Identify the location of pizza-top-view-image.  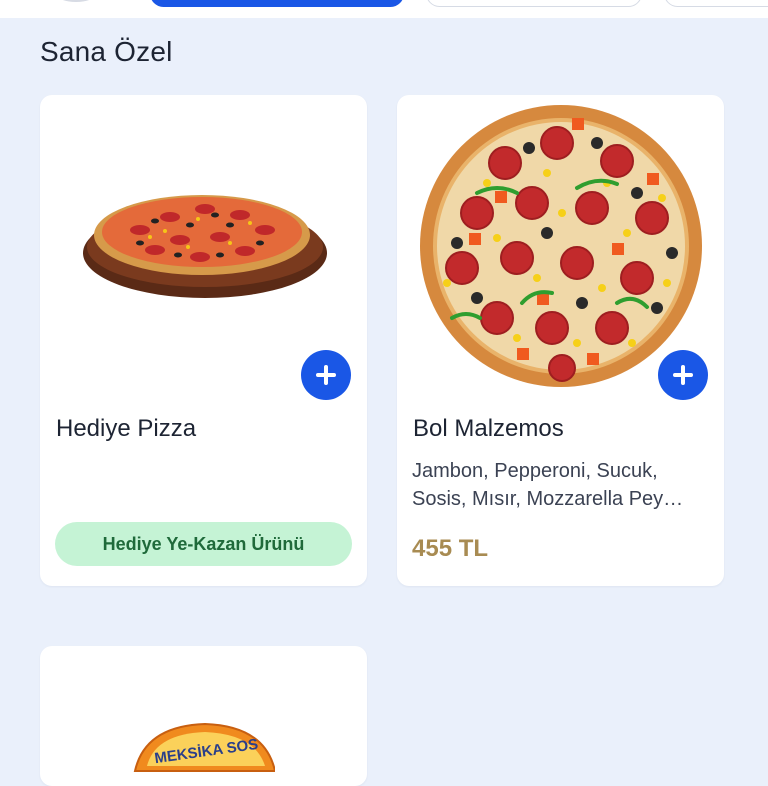
(561, 246).